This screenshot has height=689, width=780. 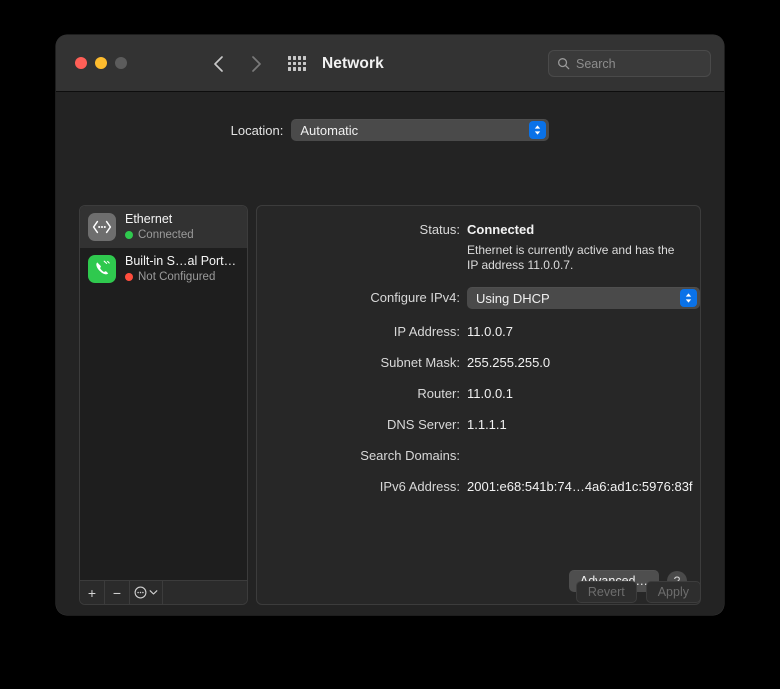 I want to click on router-value: 11.0.0.1, so click(x=490, y=393).